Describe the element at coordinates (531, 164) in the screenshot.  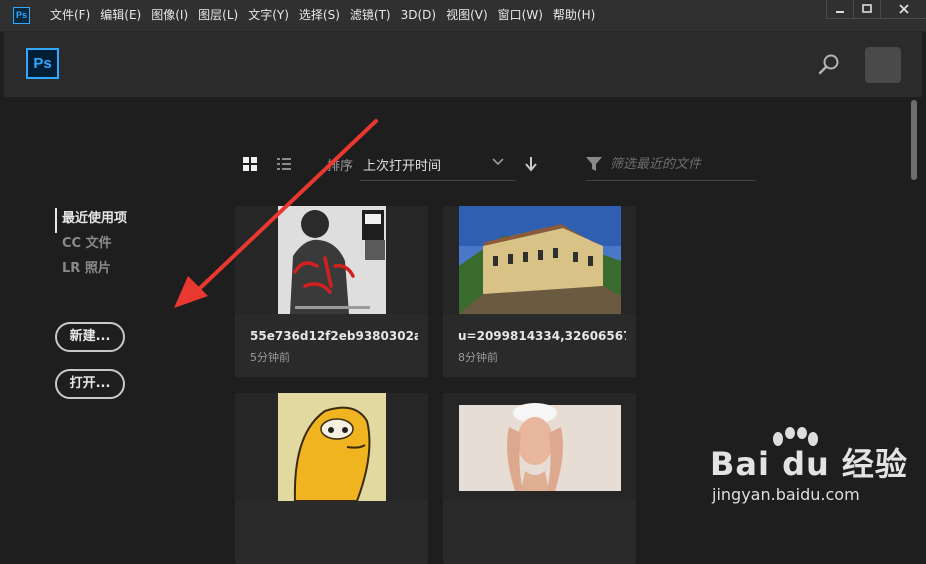
I see `sort-direction-arrow-icon` at that location.